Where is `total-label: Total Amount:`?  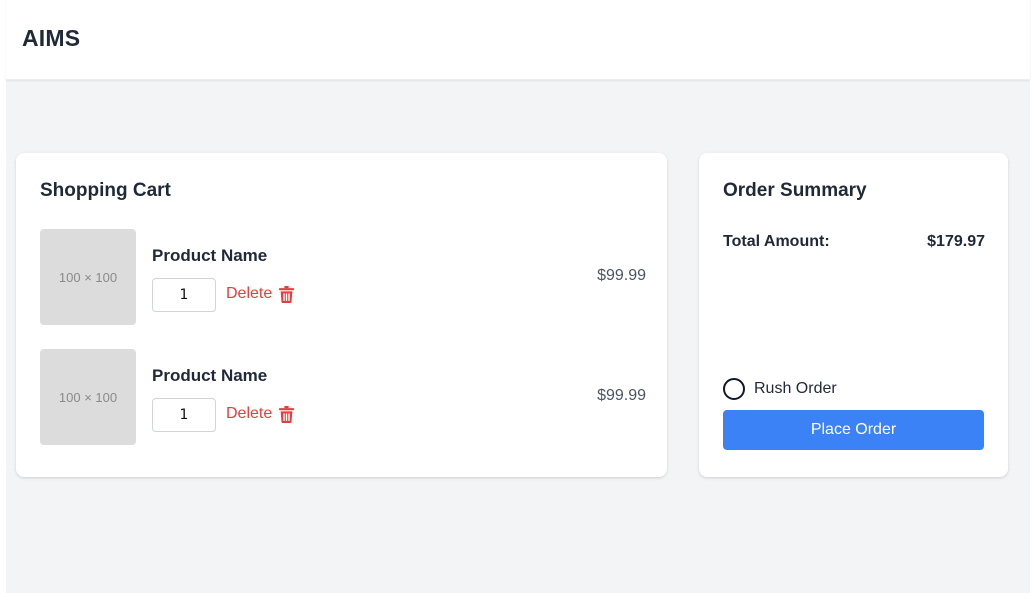
total-label: Total Amount: is located at coordinates (776, 241).